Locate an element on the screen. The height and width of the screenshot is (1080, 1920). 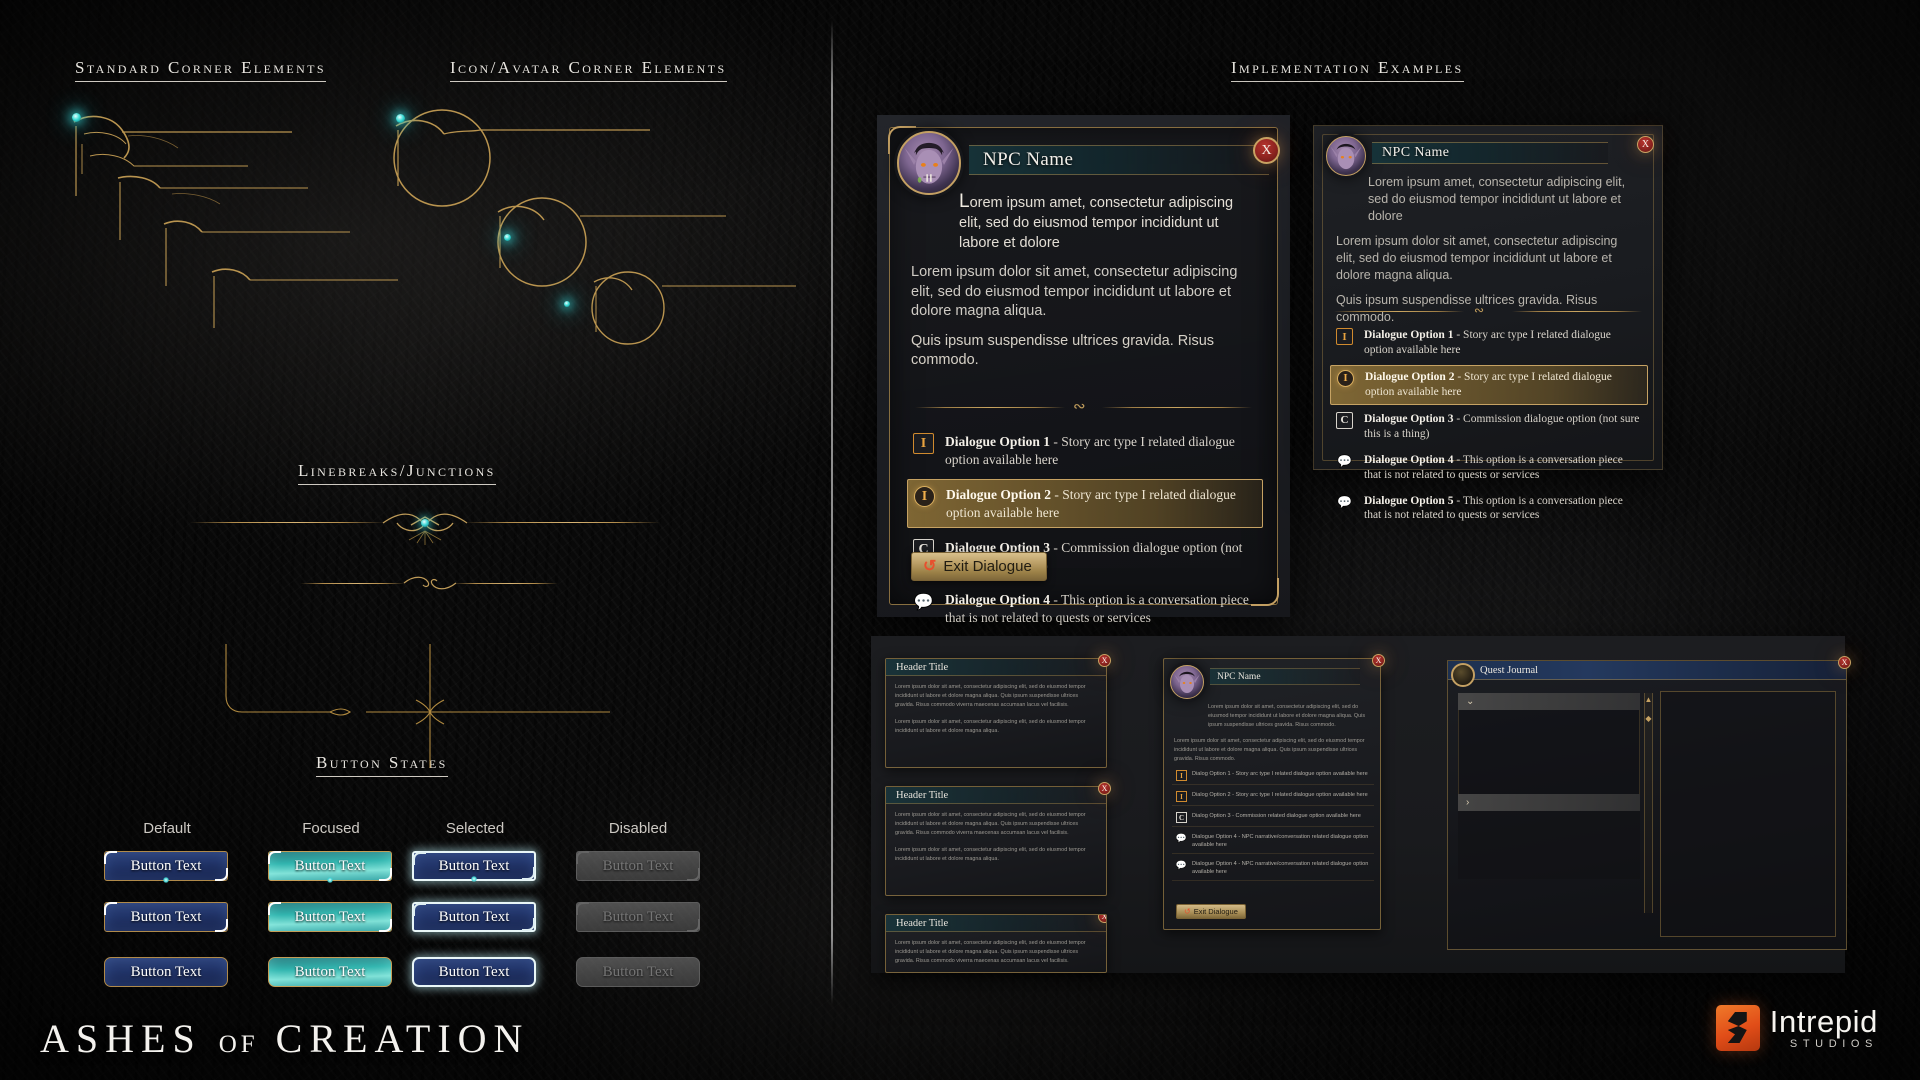
quest-journal-group-expanded: ⌄ is located at coordinates (1549, 701).